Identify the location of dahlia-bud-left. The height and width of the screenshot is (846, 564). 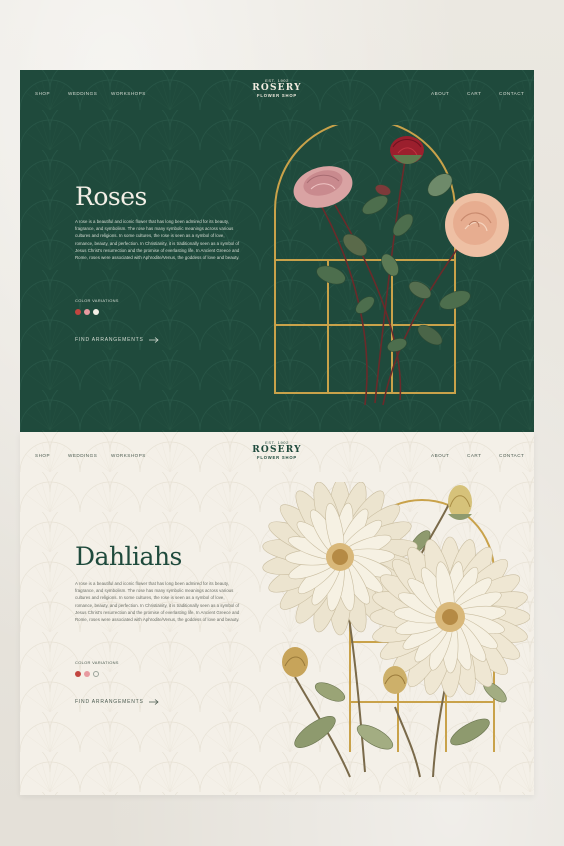
(295, 662).